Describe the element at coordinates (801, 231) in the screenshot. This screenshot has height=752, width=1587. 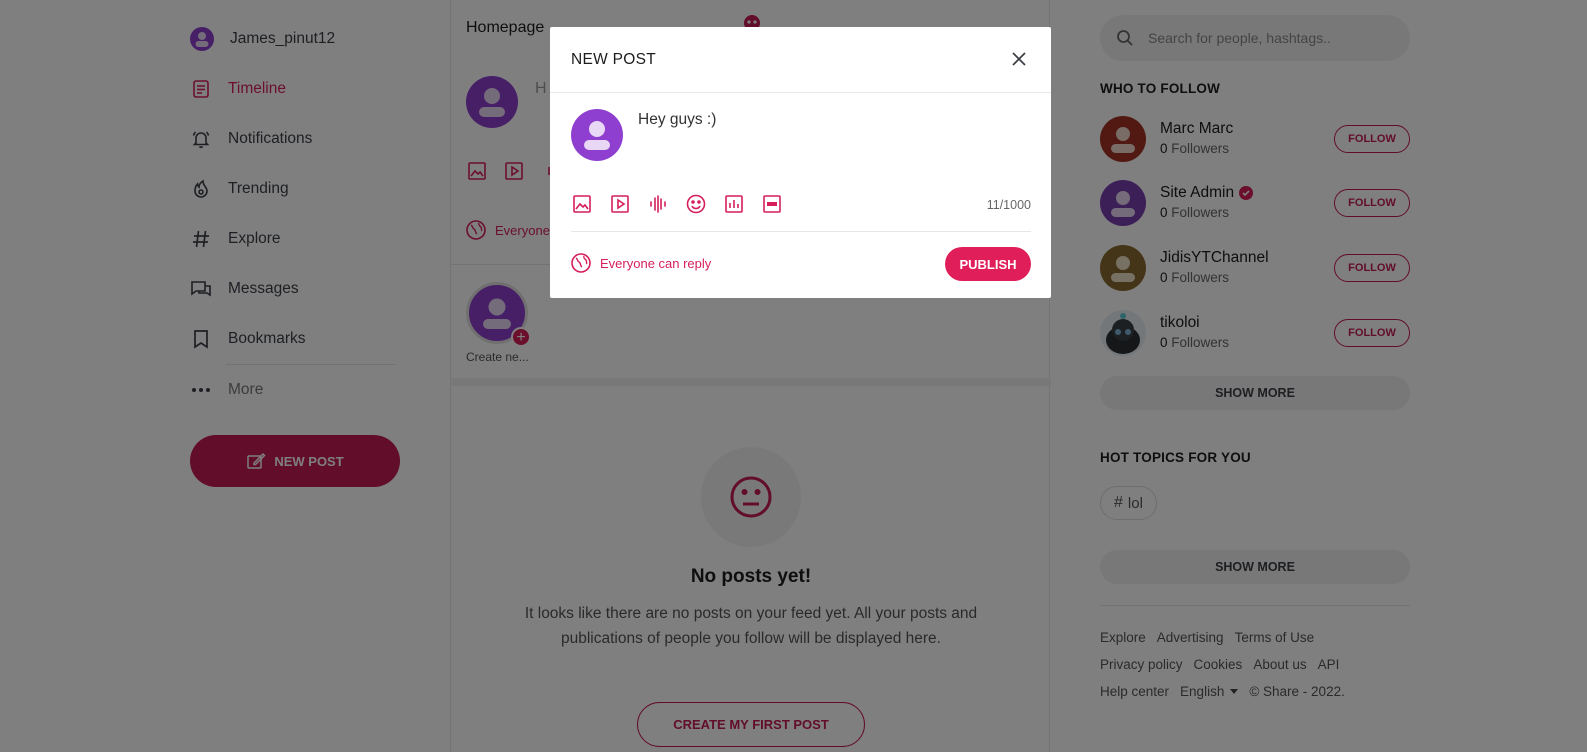
I see `modal-divider` at that location.